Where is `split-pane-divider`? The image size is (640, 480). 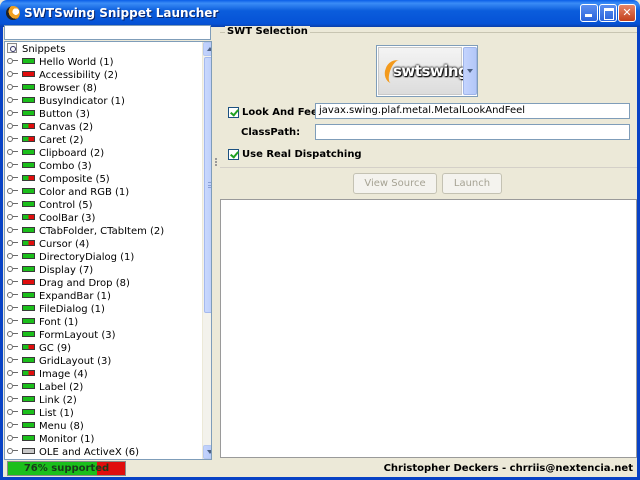
split-pane-divider is located at coordinates (216, 241).